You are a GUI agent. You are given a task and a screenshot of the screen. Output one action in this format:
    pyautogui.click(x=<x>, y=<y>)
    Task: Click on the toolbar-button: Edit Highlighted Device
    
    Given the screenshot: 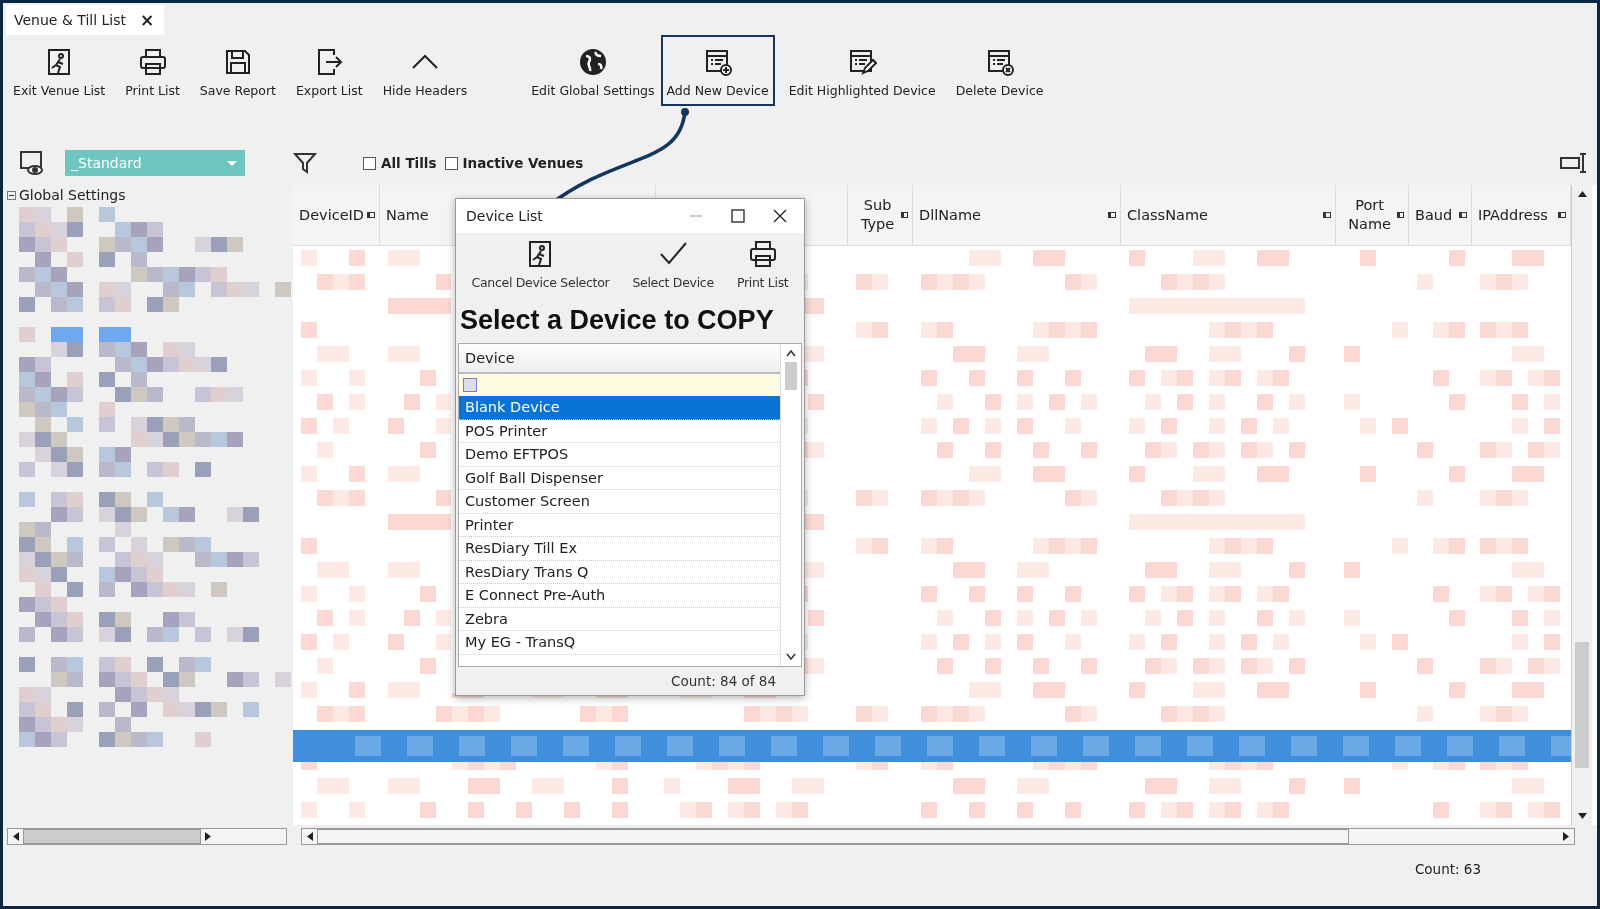 What is the action you would take?
    pyautogui.click(x=862, y=72)
    